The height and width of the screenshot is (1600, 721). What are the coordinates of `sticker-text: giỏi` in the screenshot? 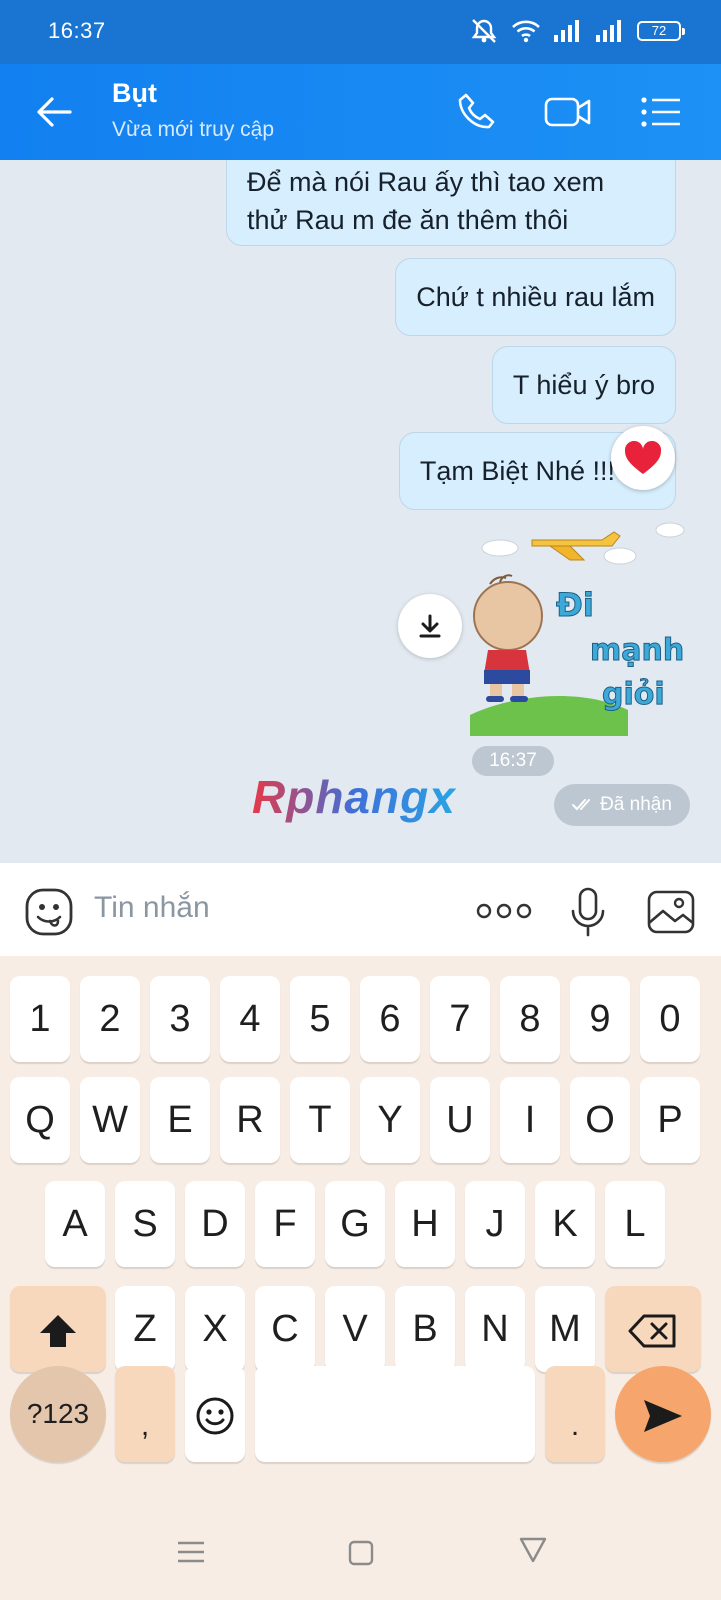 It's located at (633, 694).